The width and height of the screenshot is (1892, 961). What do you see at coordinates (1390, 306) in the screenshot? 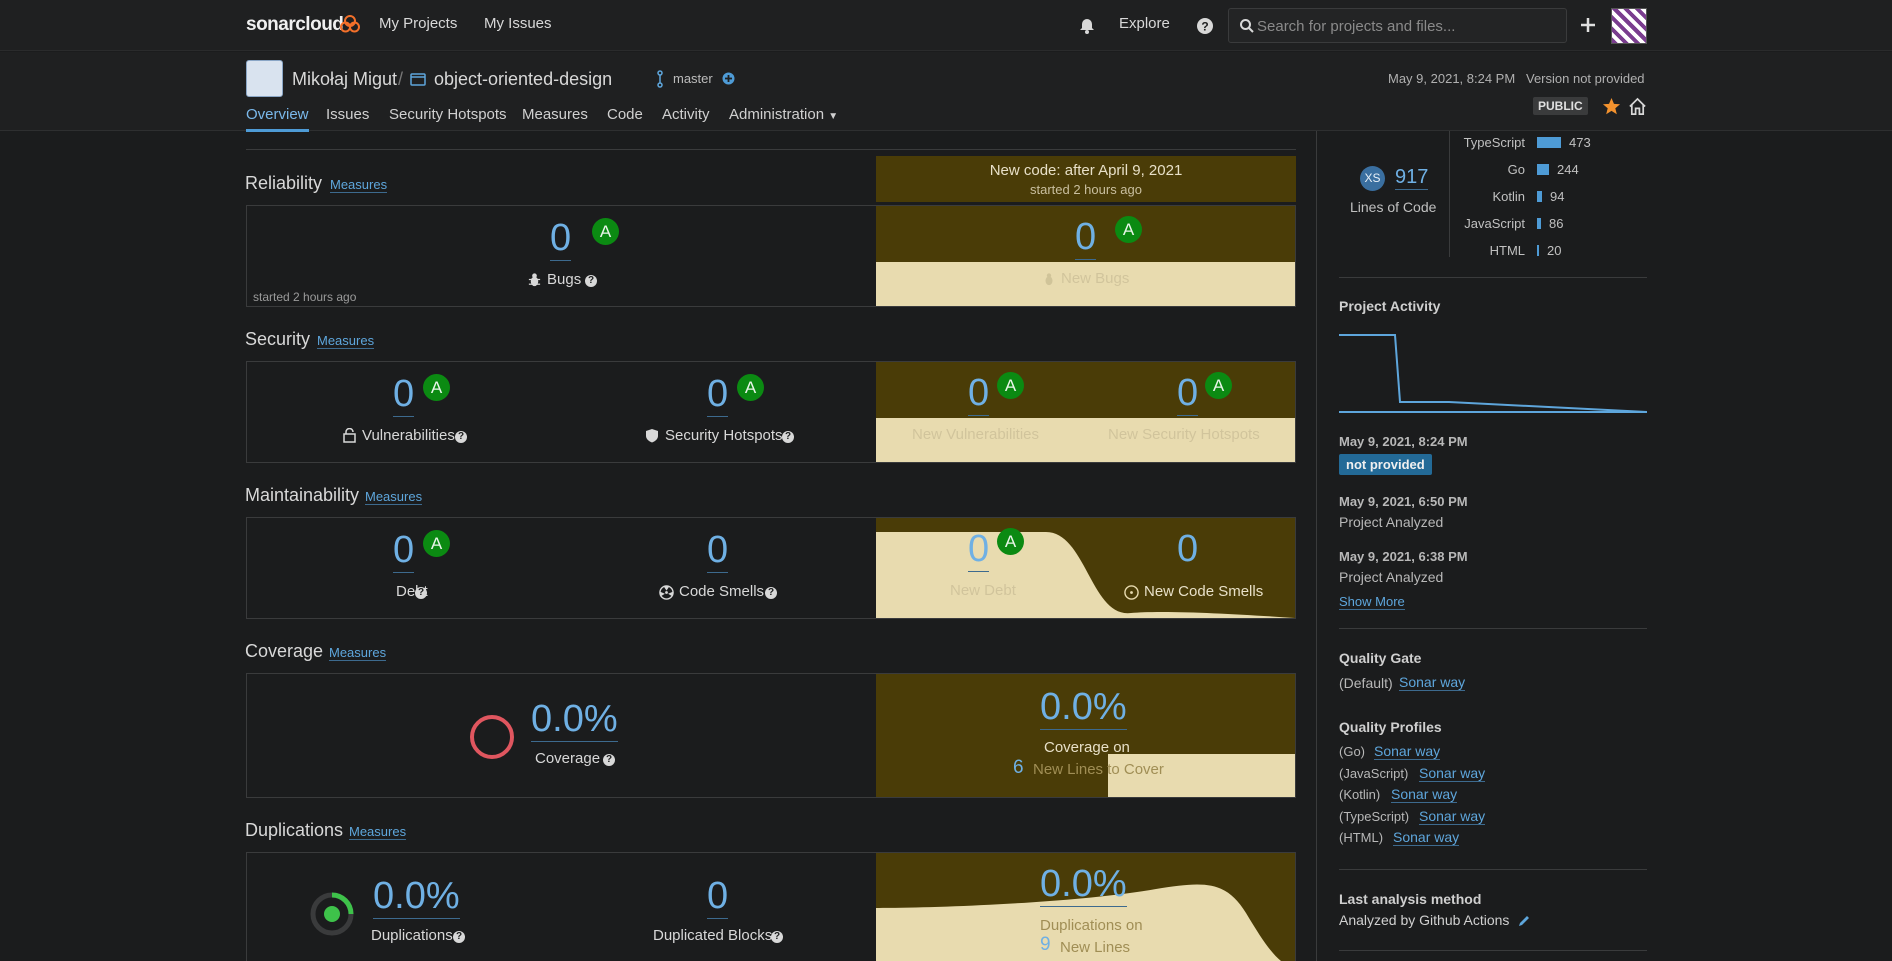
I see `project-activity-title: Project Activity` at bounding box center [1390, 306].